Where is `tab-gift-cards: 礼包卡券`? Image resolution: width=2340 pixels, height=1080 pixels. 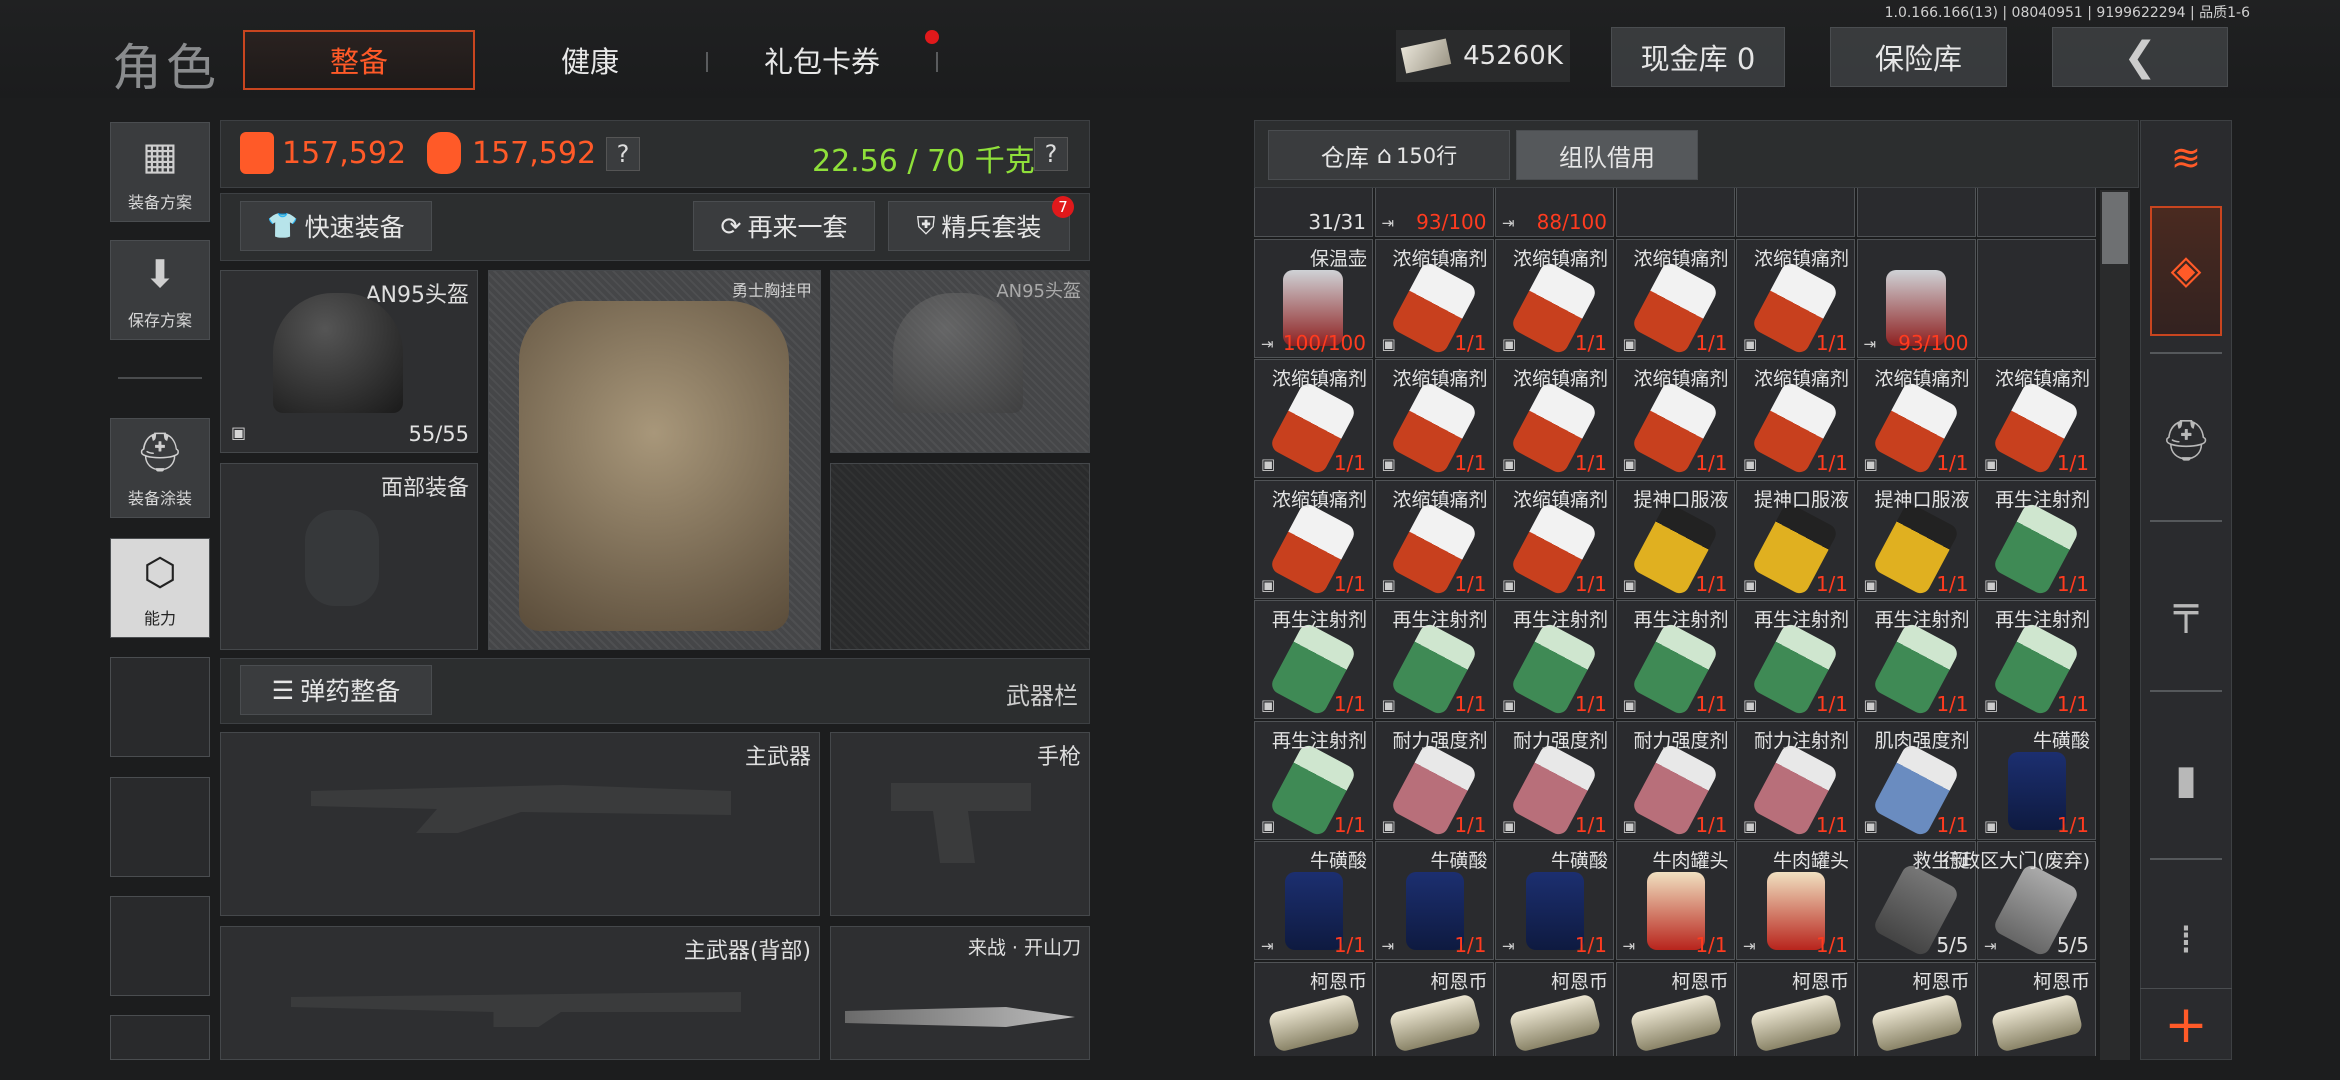 tab-gift-cards: 礼包卡券 is located at coordinates (822, 60).